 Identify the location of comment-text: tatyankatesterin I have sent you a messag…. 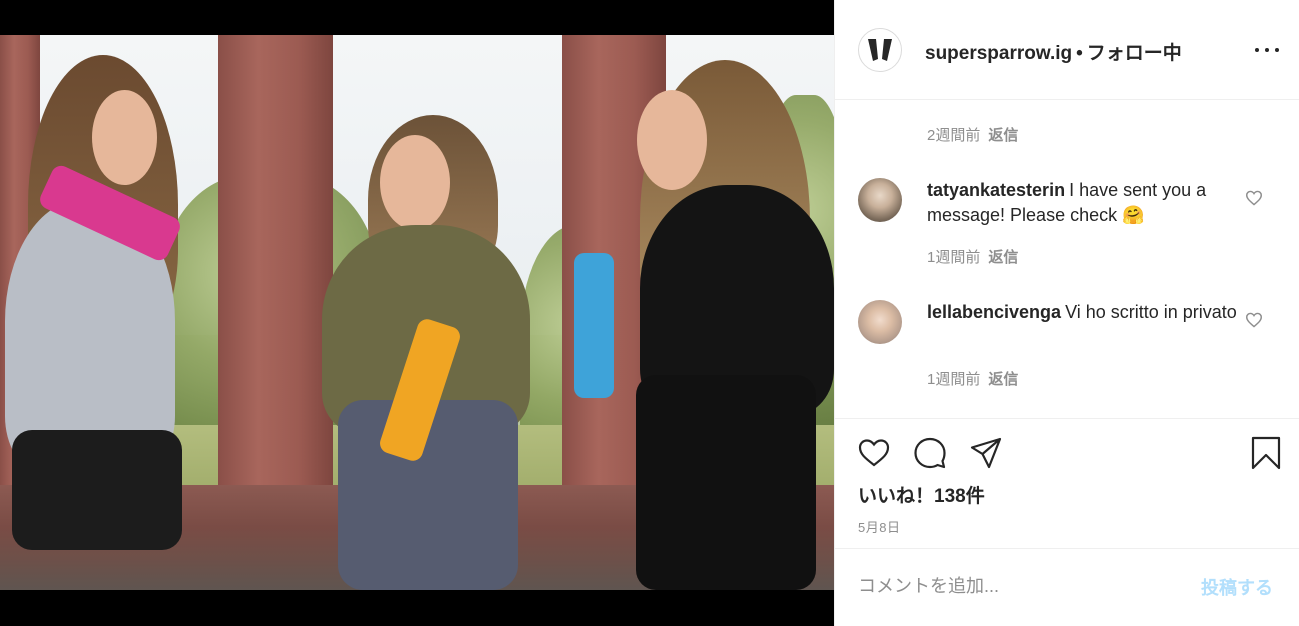
(1087, 203).